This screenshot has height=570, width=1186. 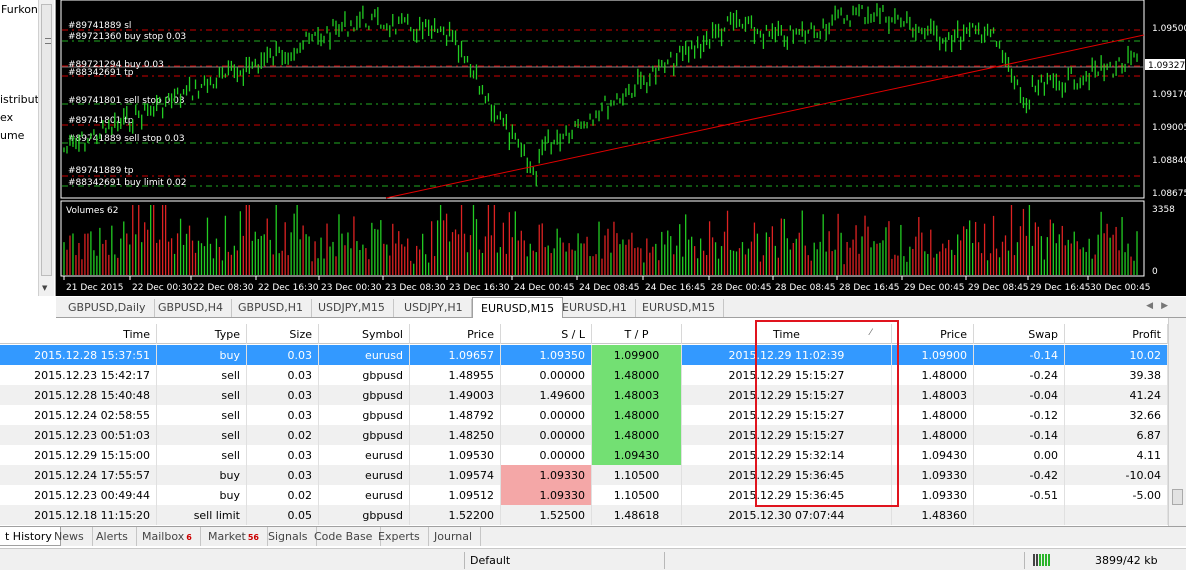 What do you see at coordinates (101, 171) in the screenshot?
I see `order-label: #89741889 tp` at bounding box center [101, 171].